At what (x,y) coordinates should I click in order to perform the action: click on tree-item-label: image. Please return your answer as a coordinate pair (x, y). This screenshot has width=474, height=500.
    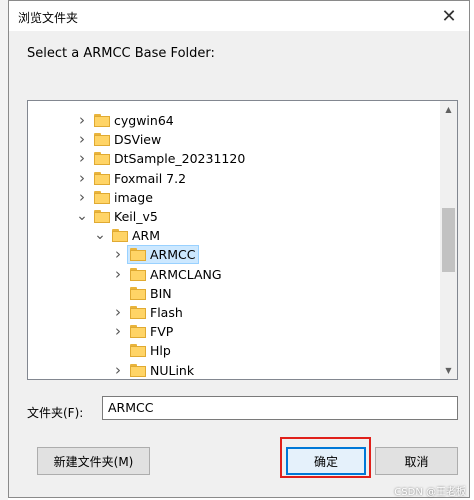
    Looking at the image, I should click on (133, 197).